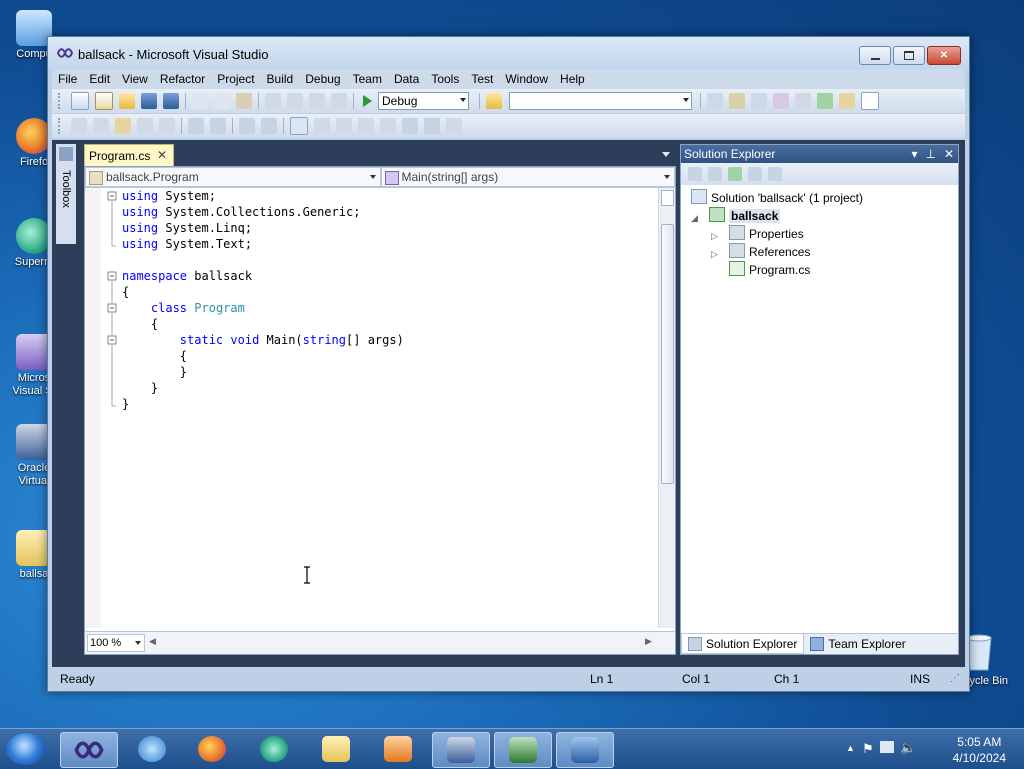  What do you see at coordinates (218, 126) in the screenshot?
I see `increase-indent-icon` at bounding box center [218, 126].